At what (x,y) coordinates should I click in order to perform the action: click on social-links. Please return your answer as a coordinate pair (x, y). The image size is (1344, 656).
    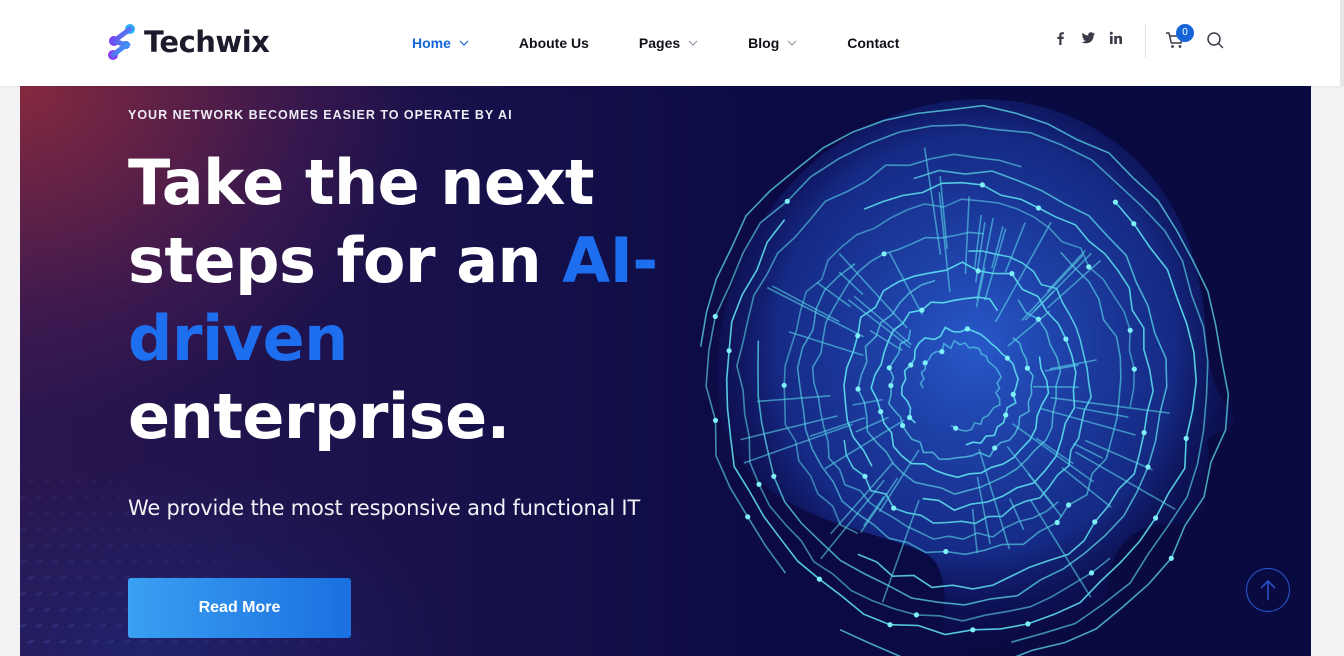
    Looking at the image, I should click on (1094, 38).